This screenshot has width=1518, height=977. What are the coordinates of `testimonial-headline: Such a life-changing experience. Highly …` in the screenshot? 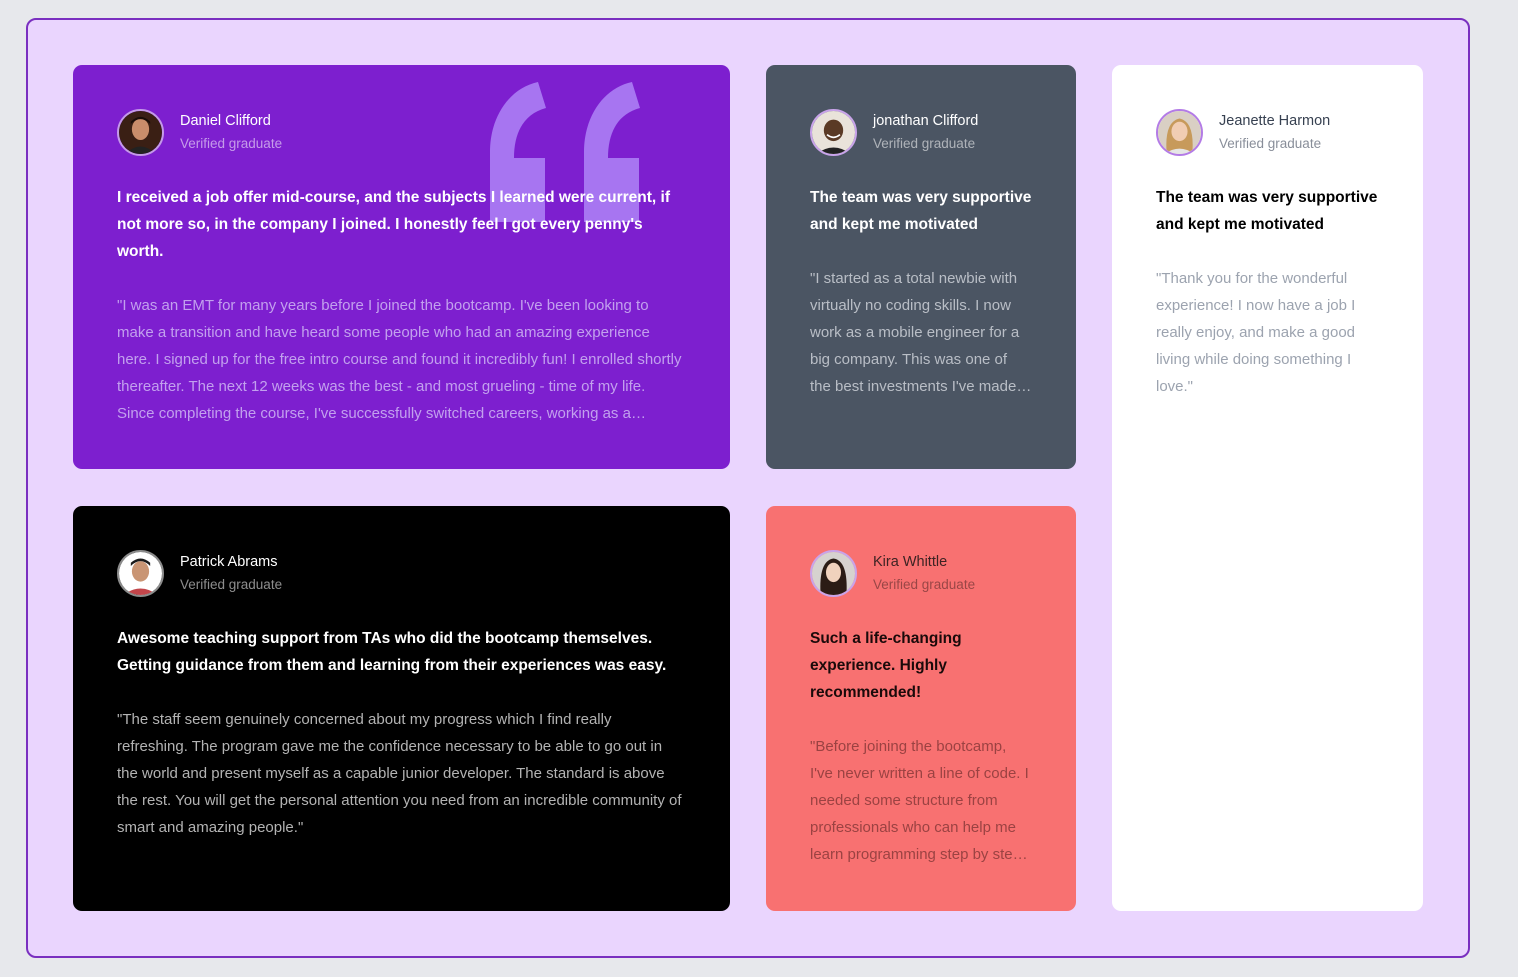 It's located at (886, 665).